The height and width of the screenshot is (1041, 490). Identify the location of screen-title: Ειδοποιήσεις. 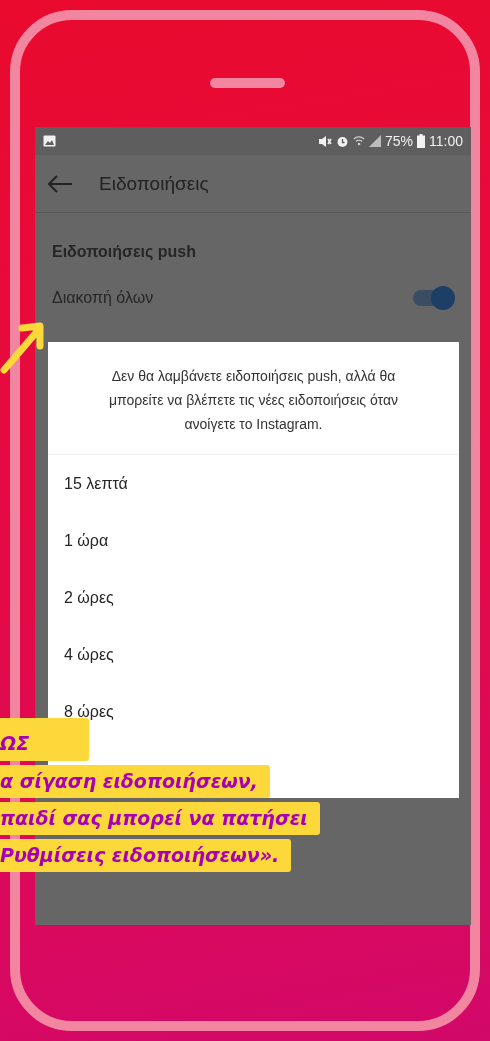
(154, 183).